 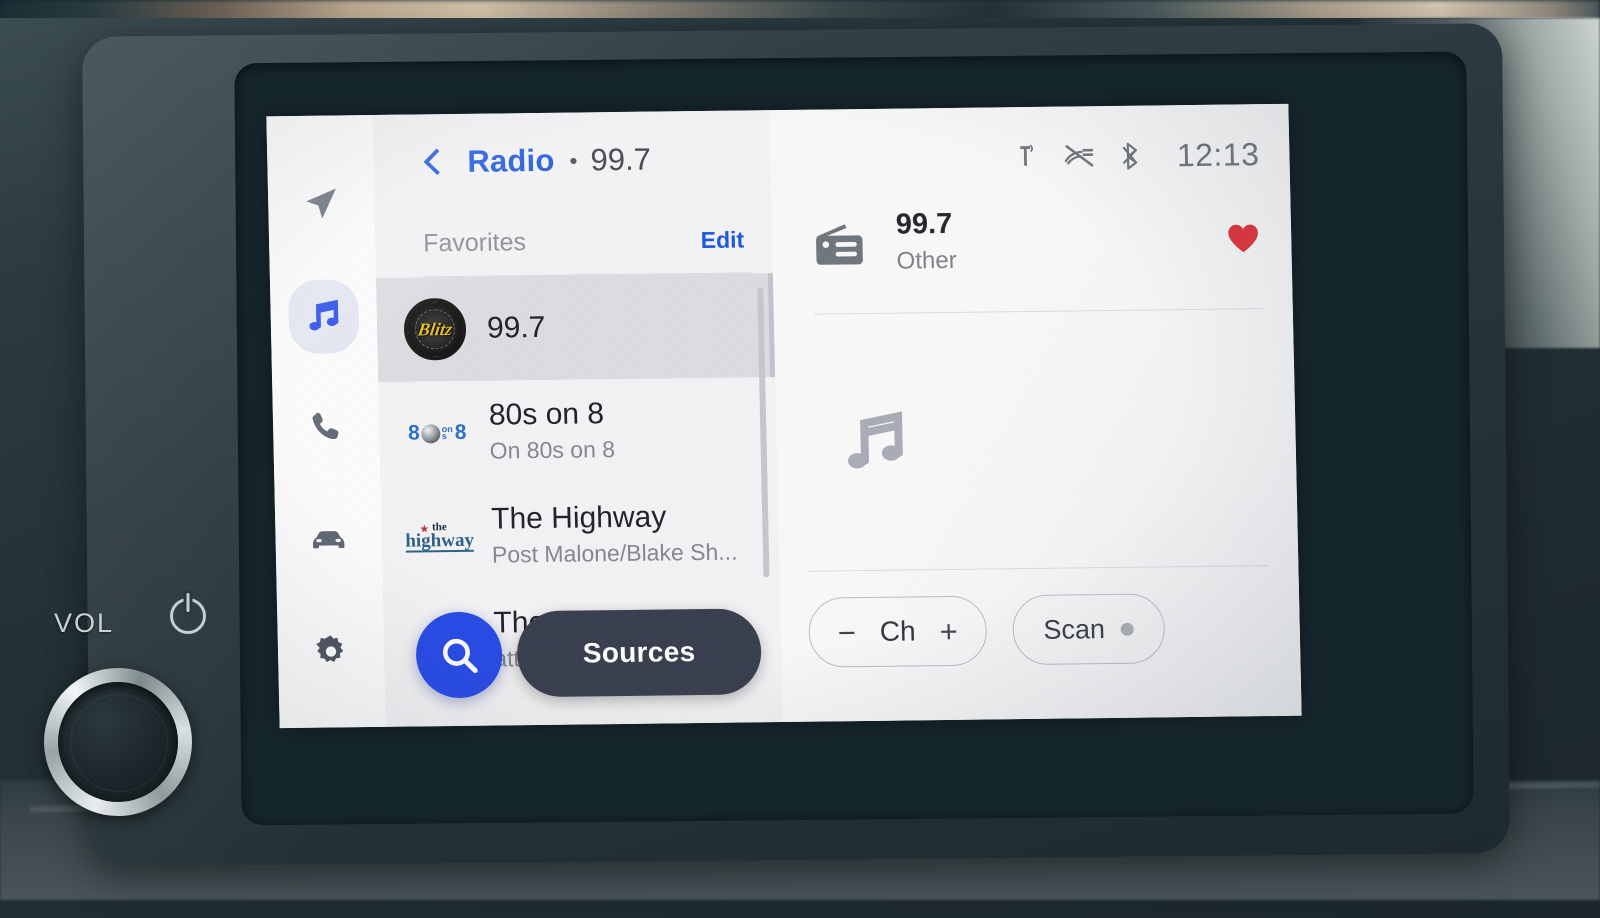 I want to click on sources-label: Sources, so click(x=638, y=652).